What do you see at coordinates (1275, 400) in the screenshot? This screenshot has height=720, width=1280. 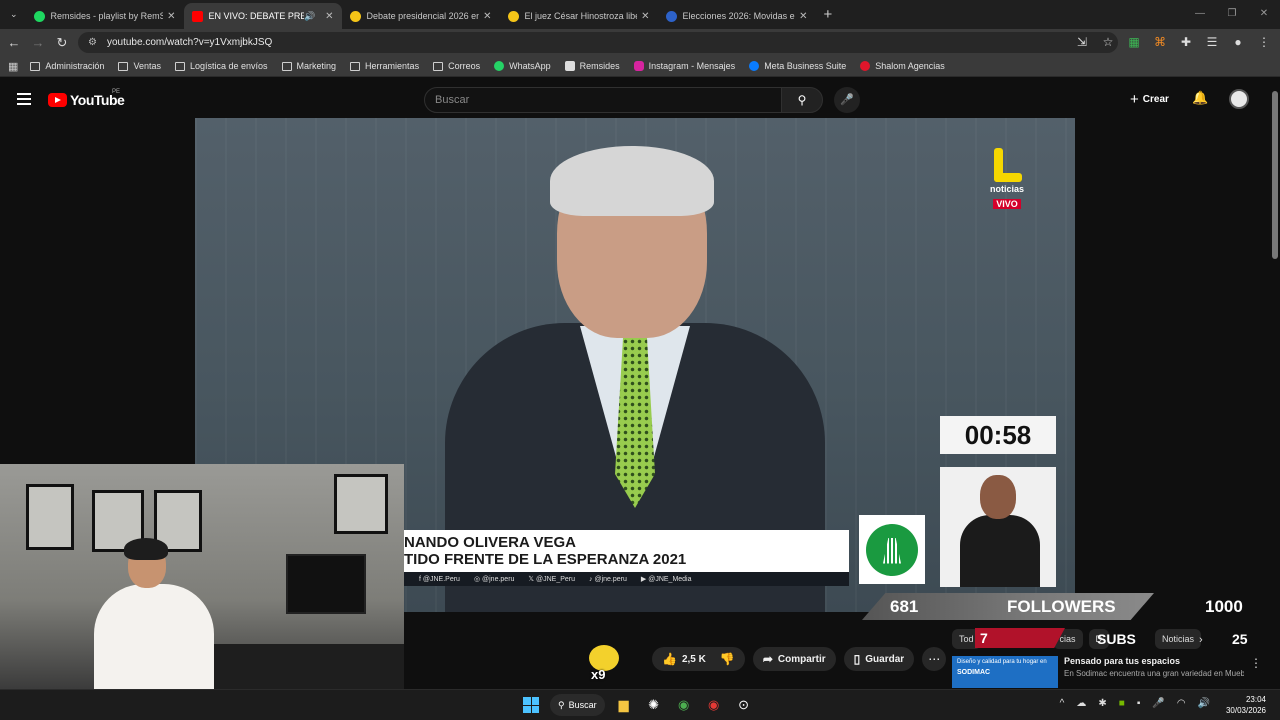 I see `page-scrollbar` at bounding box center [1275, 400].